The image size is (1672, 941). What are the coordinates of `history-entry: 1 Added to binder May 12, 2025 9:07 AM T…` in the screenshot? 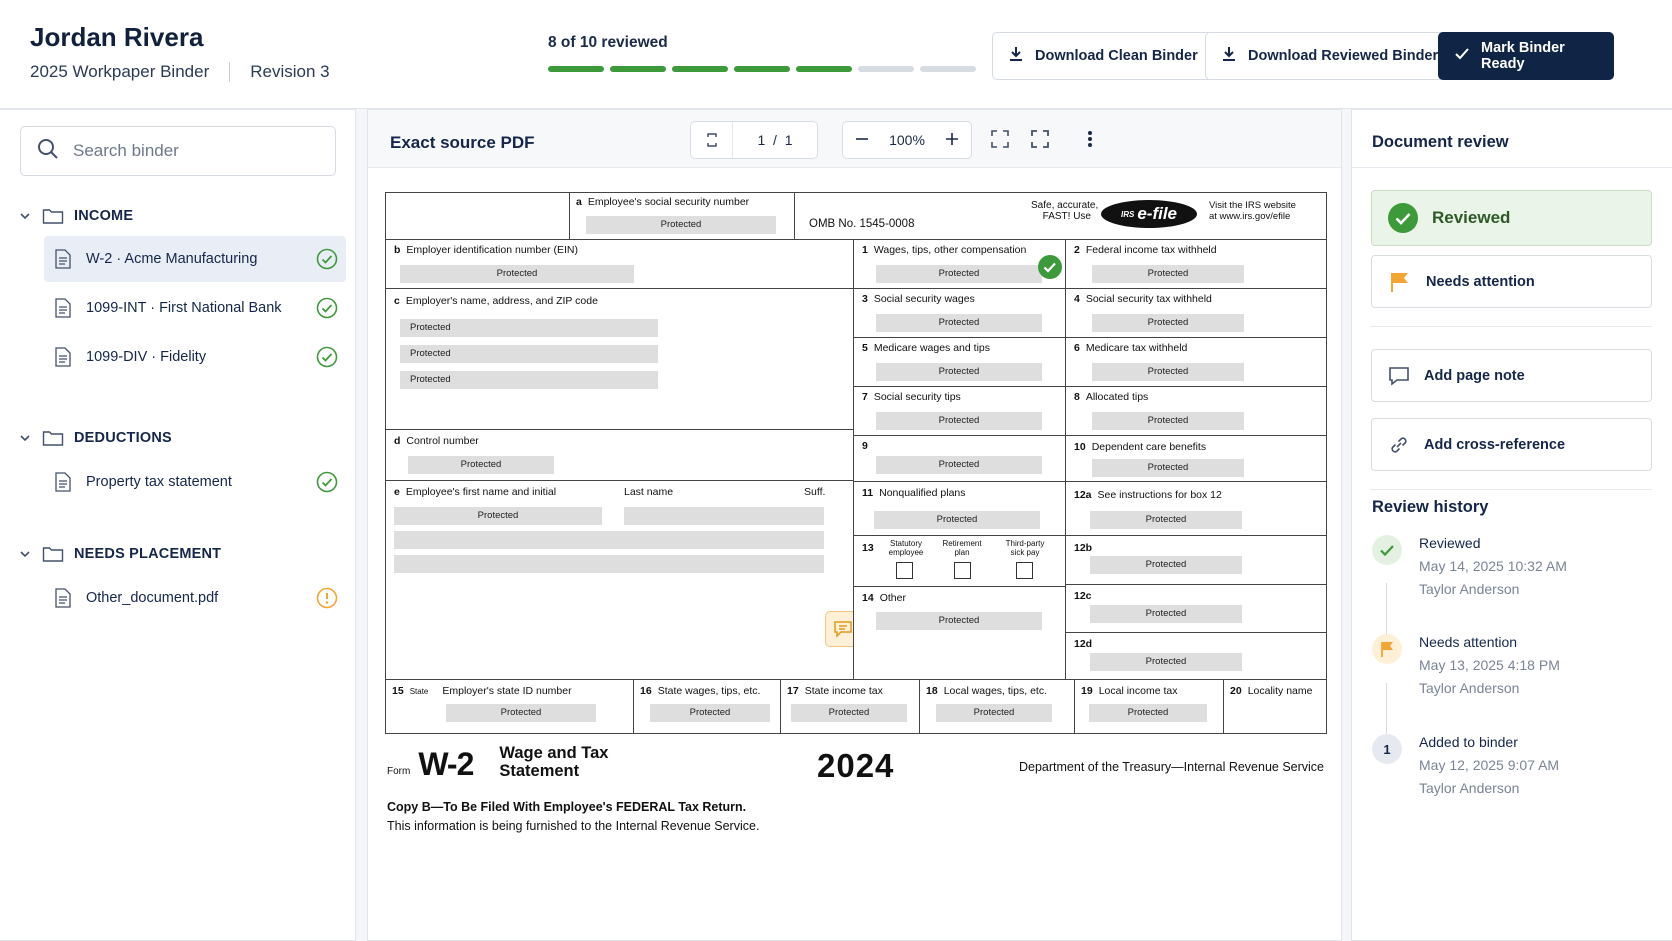 It's located at (1512, 770).